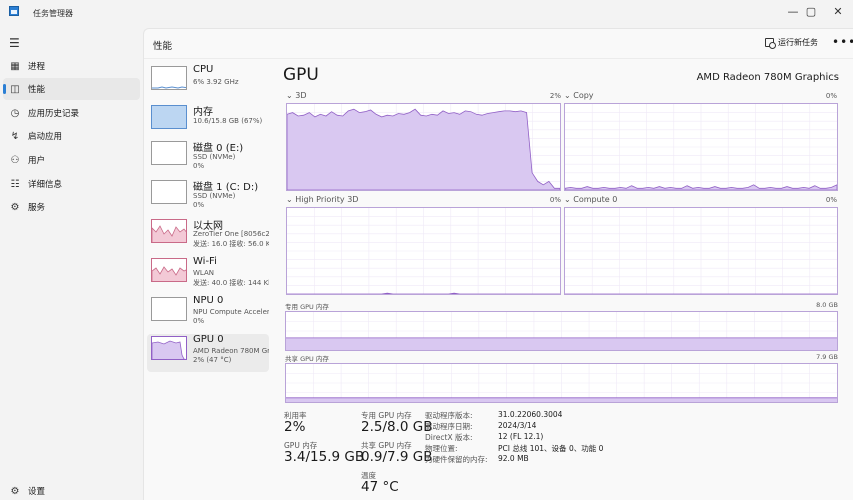  Describe the element at coordinates (208, 339) in the screenshot. I see `device-name: GPU 0` at that location.